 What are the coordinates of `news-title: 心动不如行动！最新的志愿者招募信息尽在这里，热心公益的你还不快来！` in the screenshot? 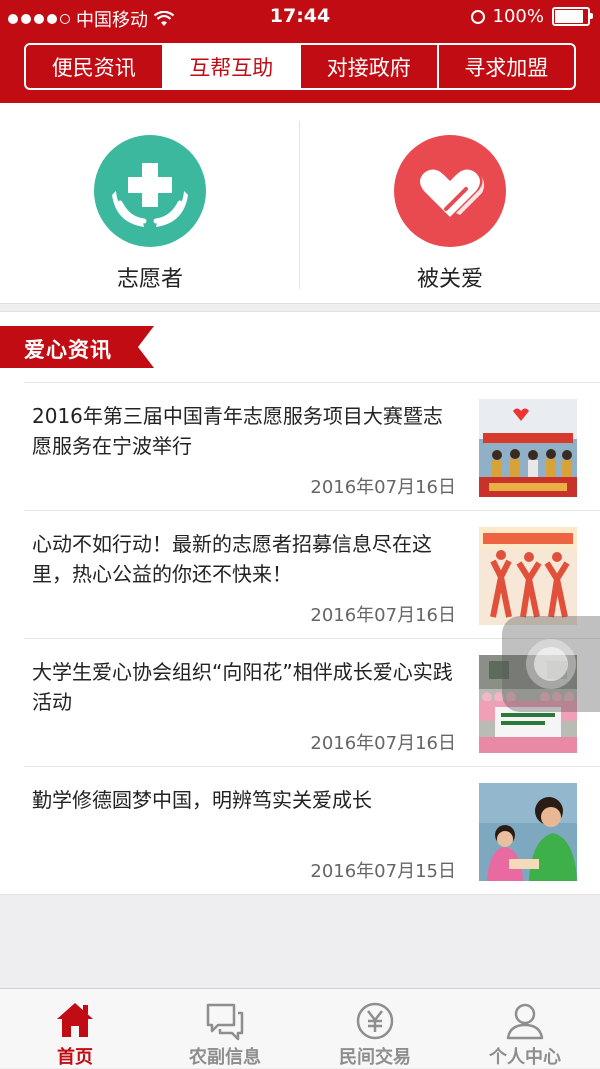 It's located at (232, 559).